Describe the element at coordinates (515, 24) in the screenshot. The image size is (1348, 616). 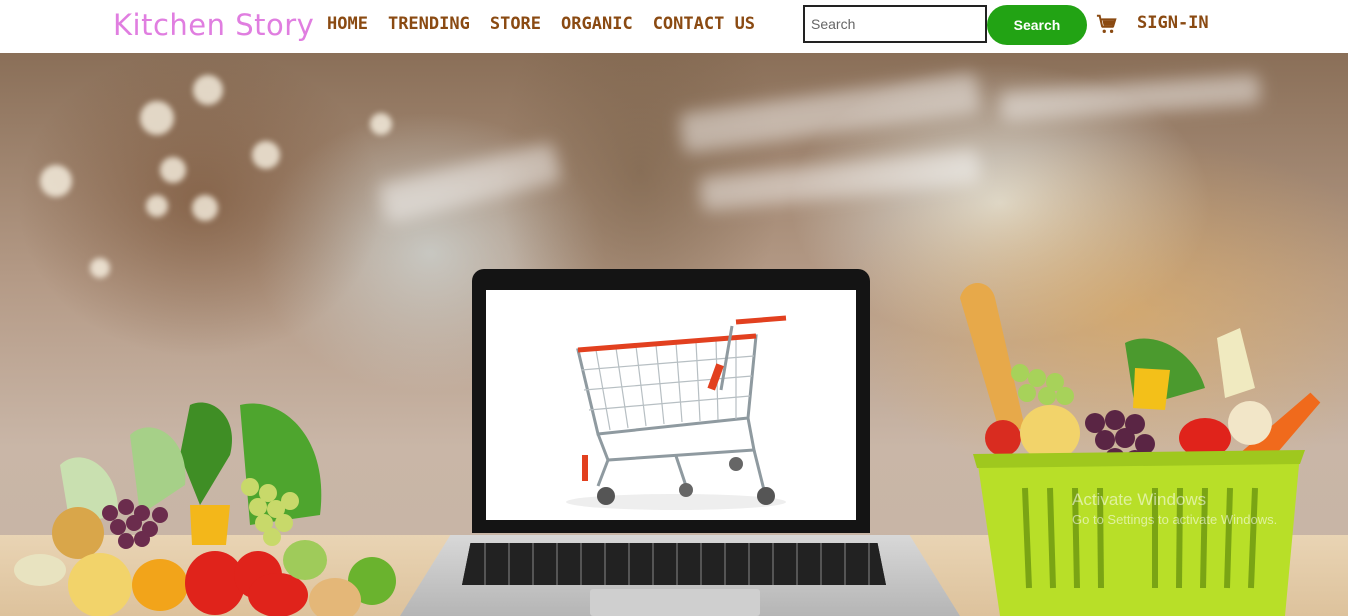
I see `nav-link-store: STORE` at that location.